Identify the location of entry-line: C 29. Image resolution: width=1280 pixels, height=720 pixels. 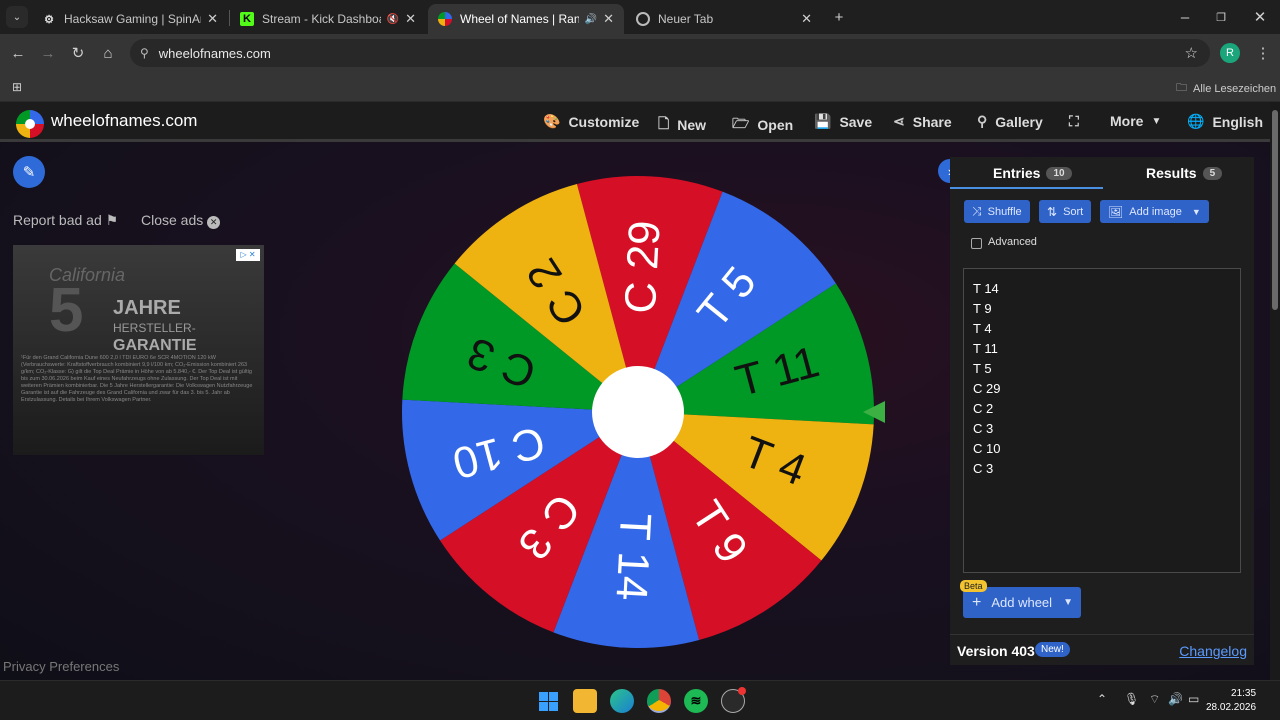
(987, 388).